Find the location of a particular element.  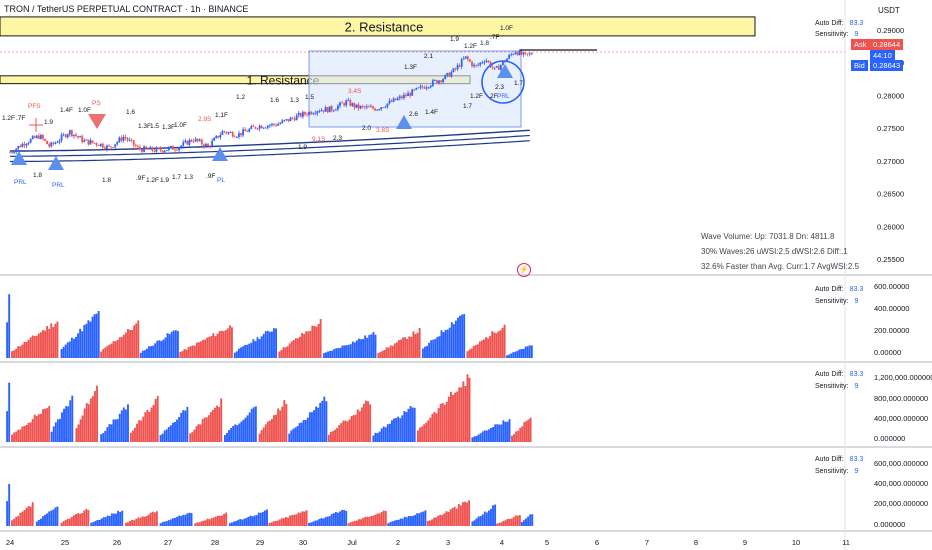

wave-value-label: 3.8S is located at coordinates (383, 130).